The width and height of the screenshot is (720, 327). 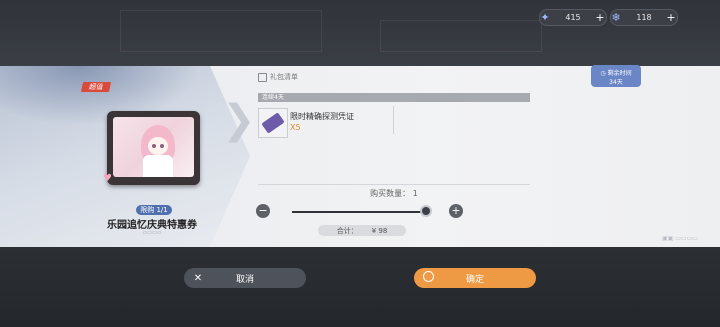 I want to click on item-name: 乐园追忆庆典特惠券, so click(x=152, y=225).